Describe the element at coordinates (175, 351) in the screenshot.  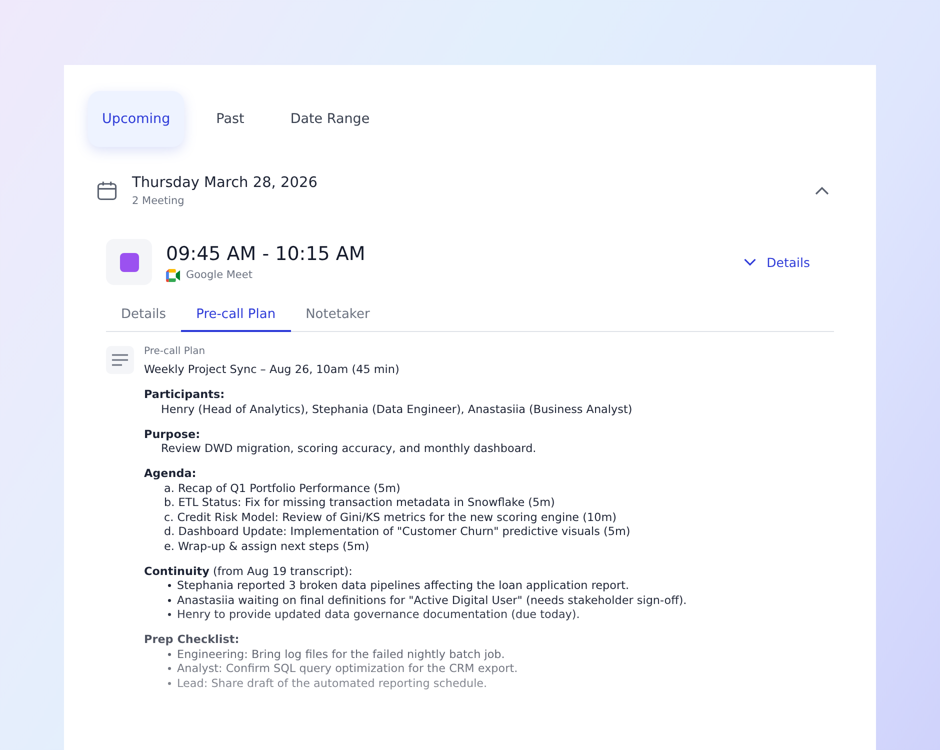
I see `plan-label: Pre-call Plan` at that location.